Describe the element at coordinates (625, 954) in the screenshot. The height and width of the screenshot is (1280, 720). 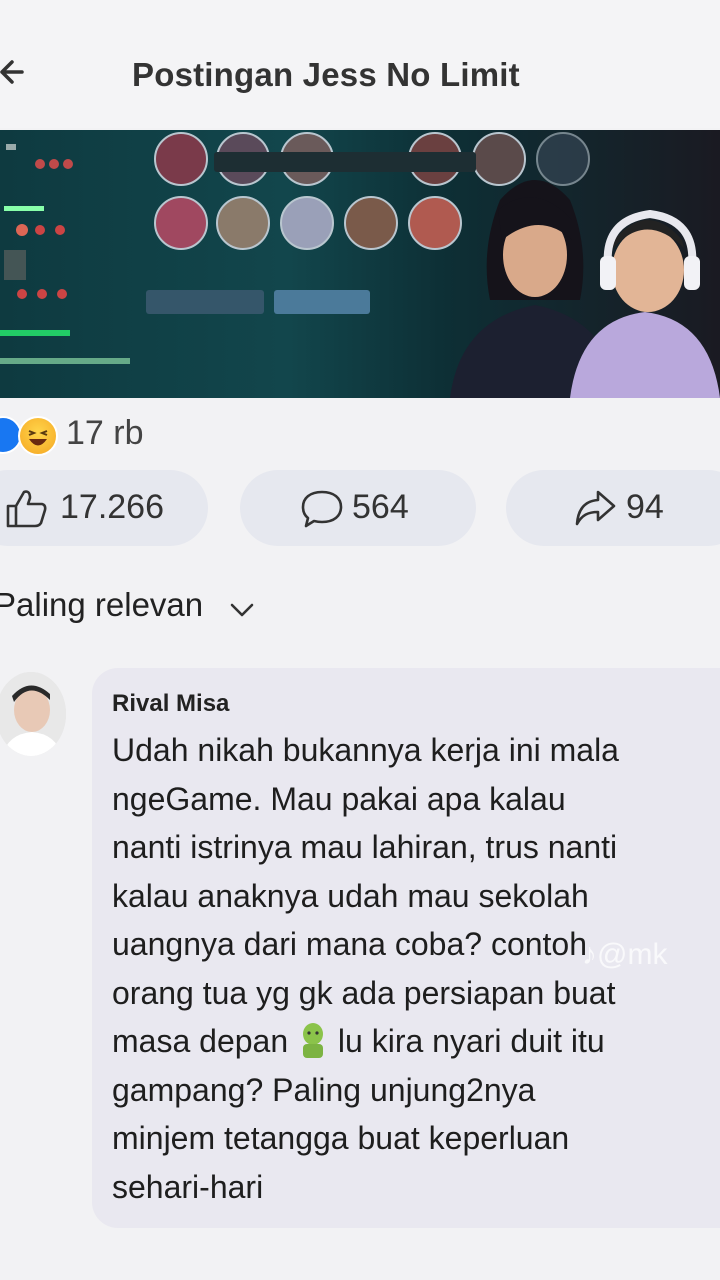
I see `tiktok-watermark: ♪@mk` at that location.